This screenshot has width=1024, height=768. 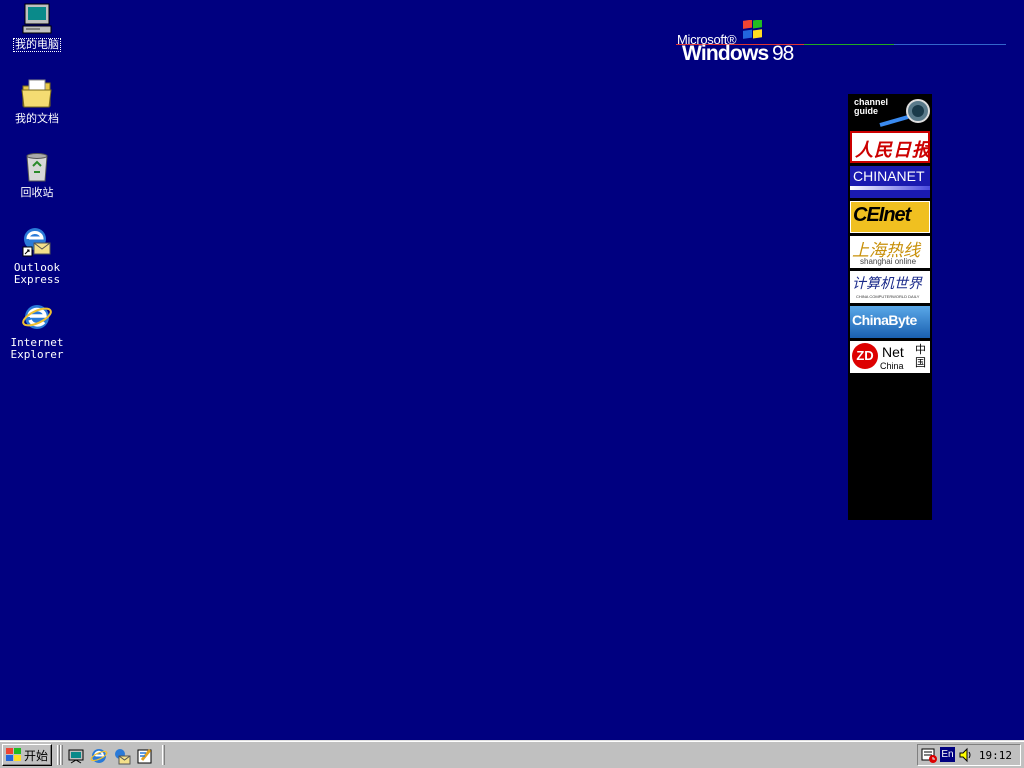 I want to click on desktop-icon-label: 我的文档, so click(x=37, y=118).